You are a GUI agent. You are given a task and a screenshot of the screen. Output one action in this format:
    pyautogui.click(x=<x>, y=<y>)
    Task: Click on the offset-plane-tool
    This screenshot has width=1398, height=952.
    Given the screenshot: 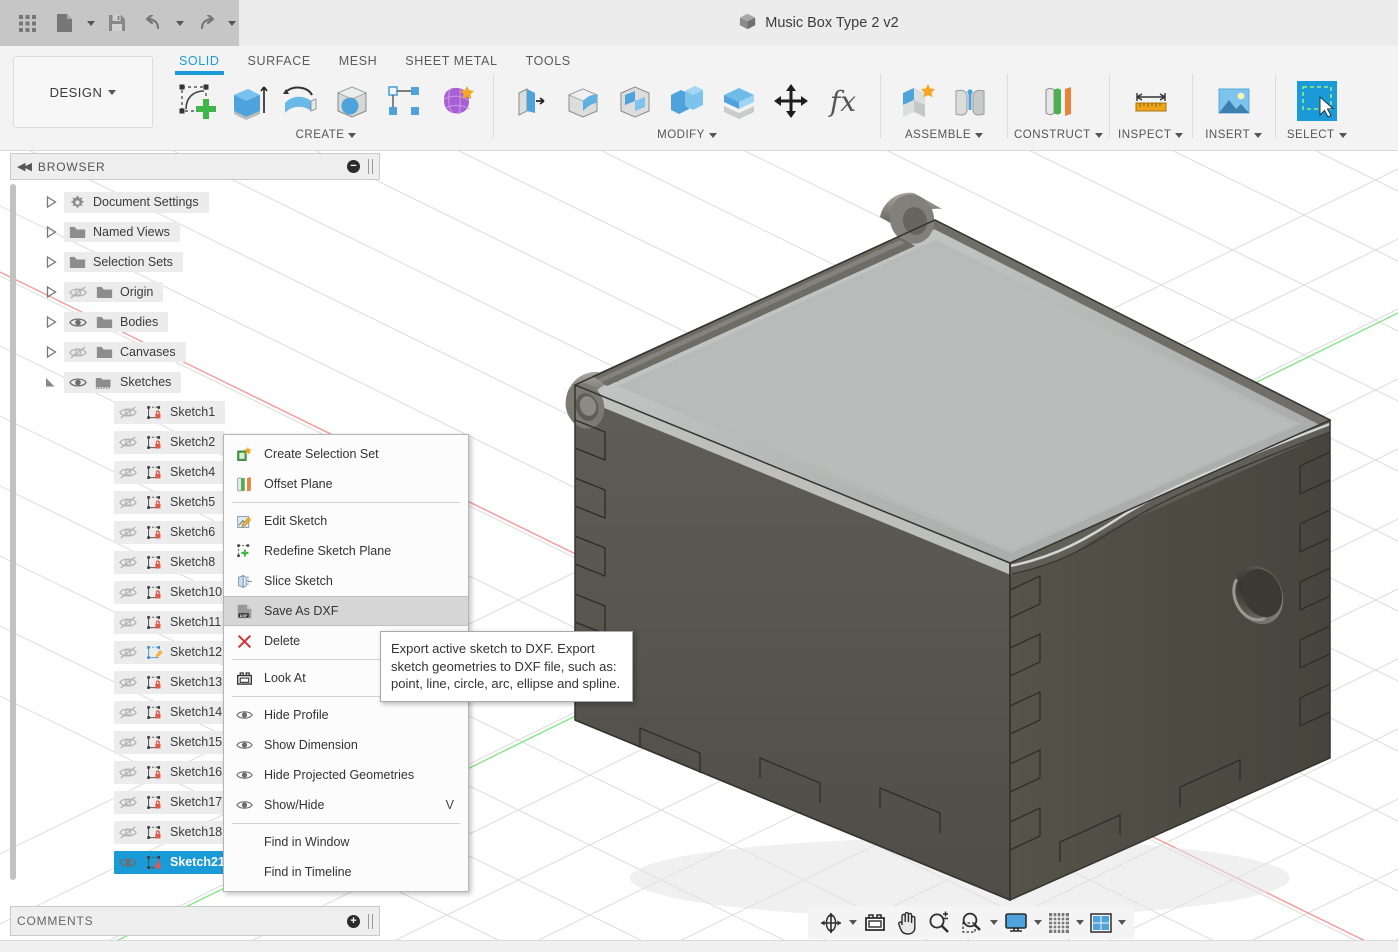 What is the action you would take?
    pyautogui.click(x=1058, y=101)
    